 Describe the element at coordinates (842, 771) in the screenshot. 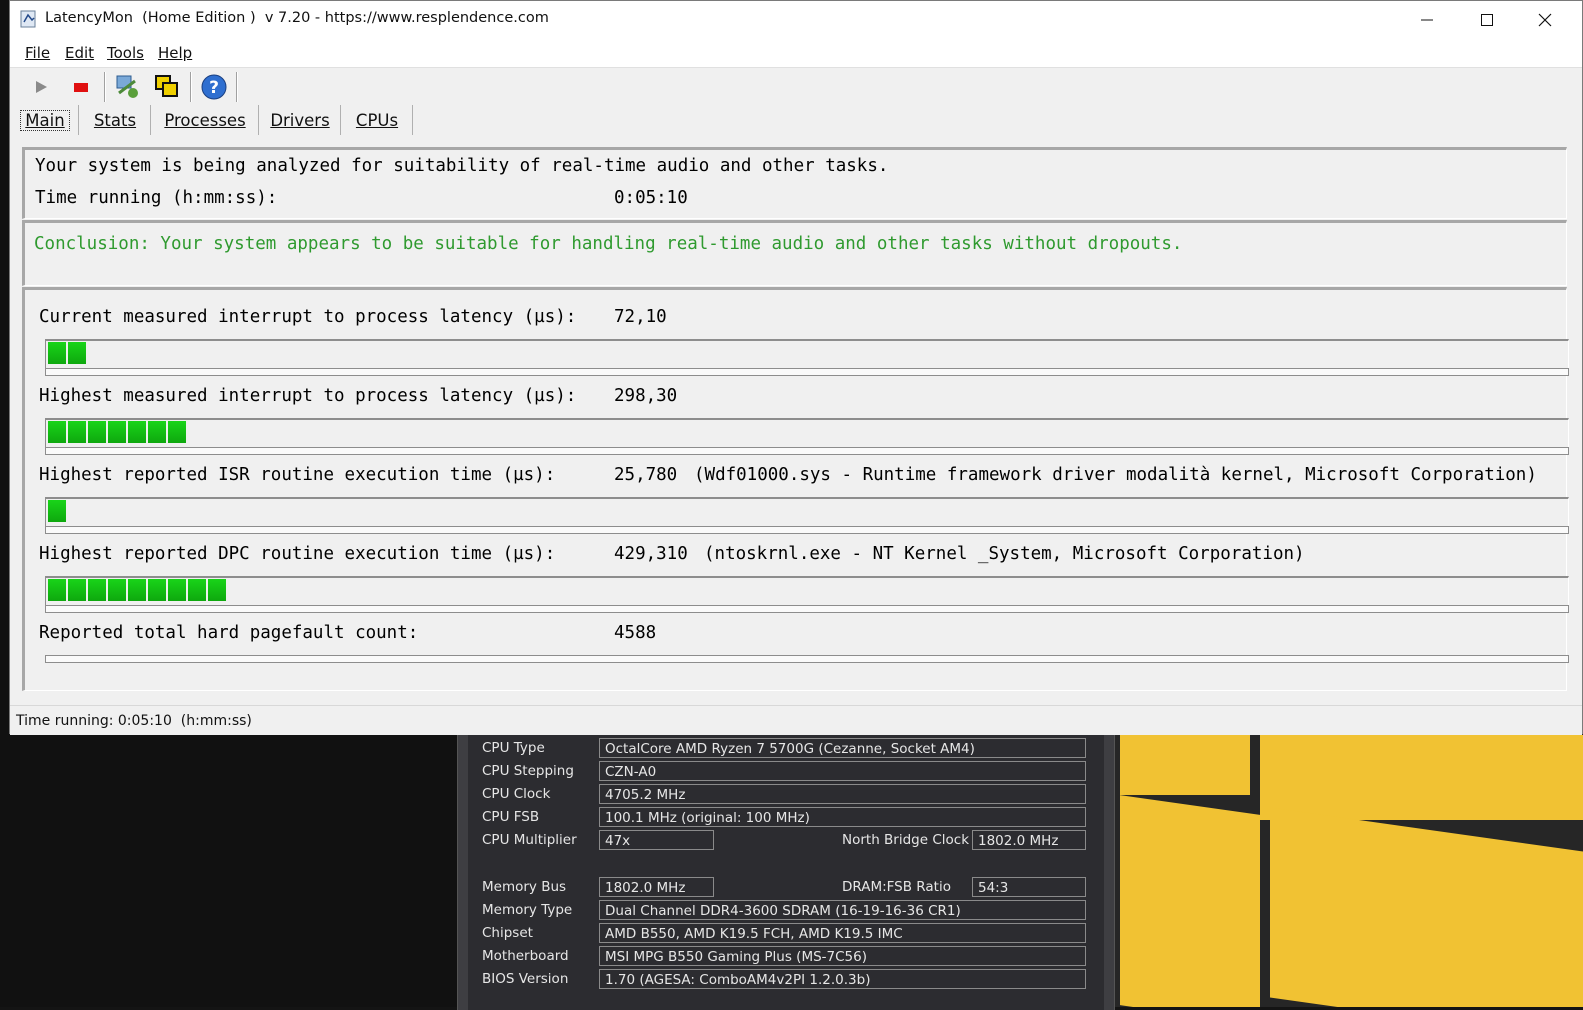

I see `cpu-stepping-value: CZN-A0` at that location.